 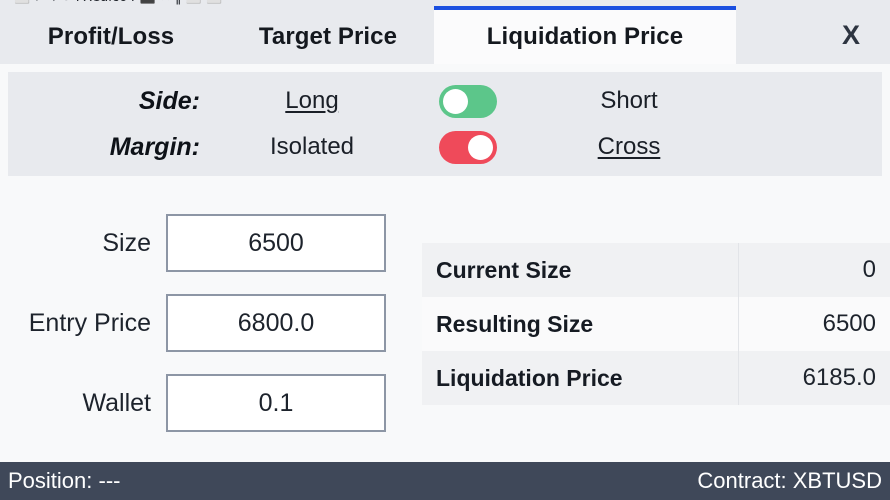 I want to click on wallet-field-row: Wallet 0.1, so click(x=205, y=403).